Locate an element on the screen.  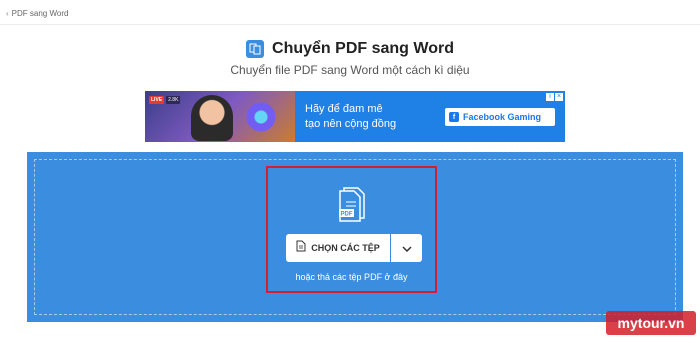
ad-line-1: Hãy để đam mê is located at coordinates (344, 109).